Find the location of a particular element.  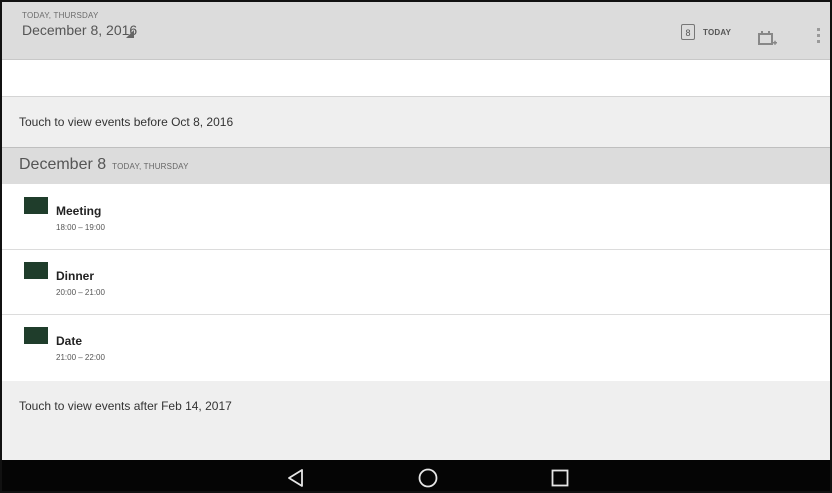

overflow-menu-icon is located at coordinates (818, 38).